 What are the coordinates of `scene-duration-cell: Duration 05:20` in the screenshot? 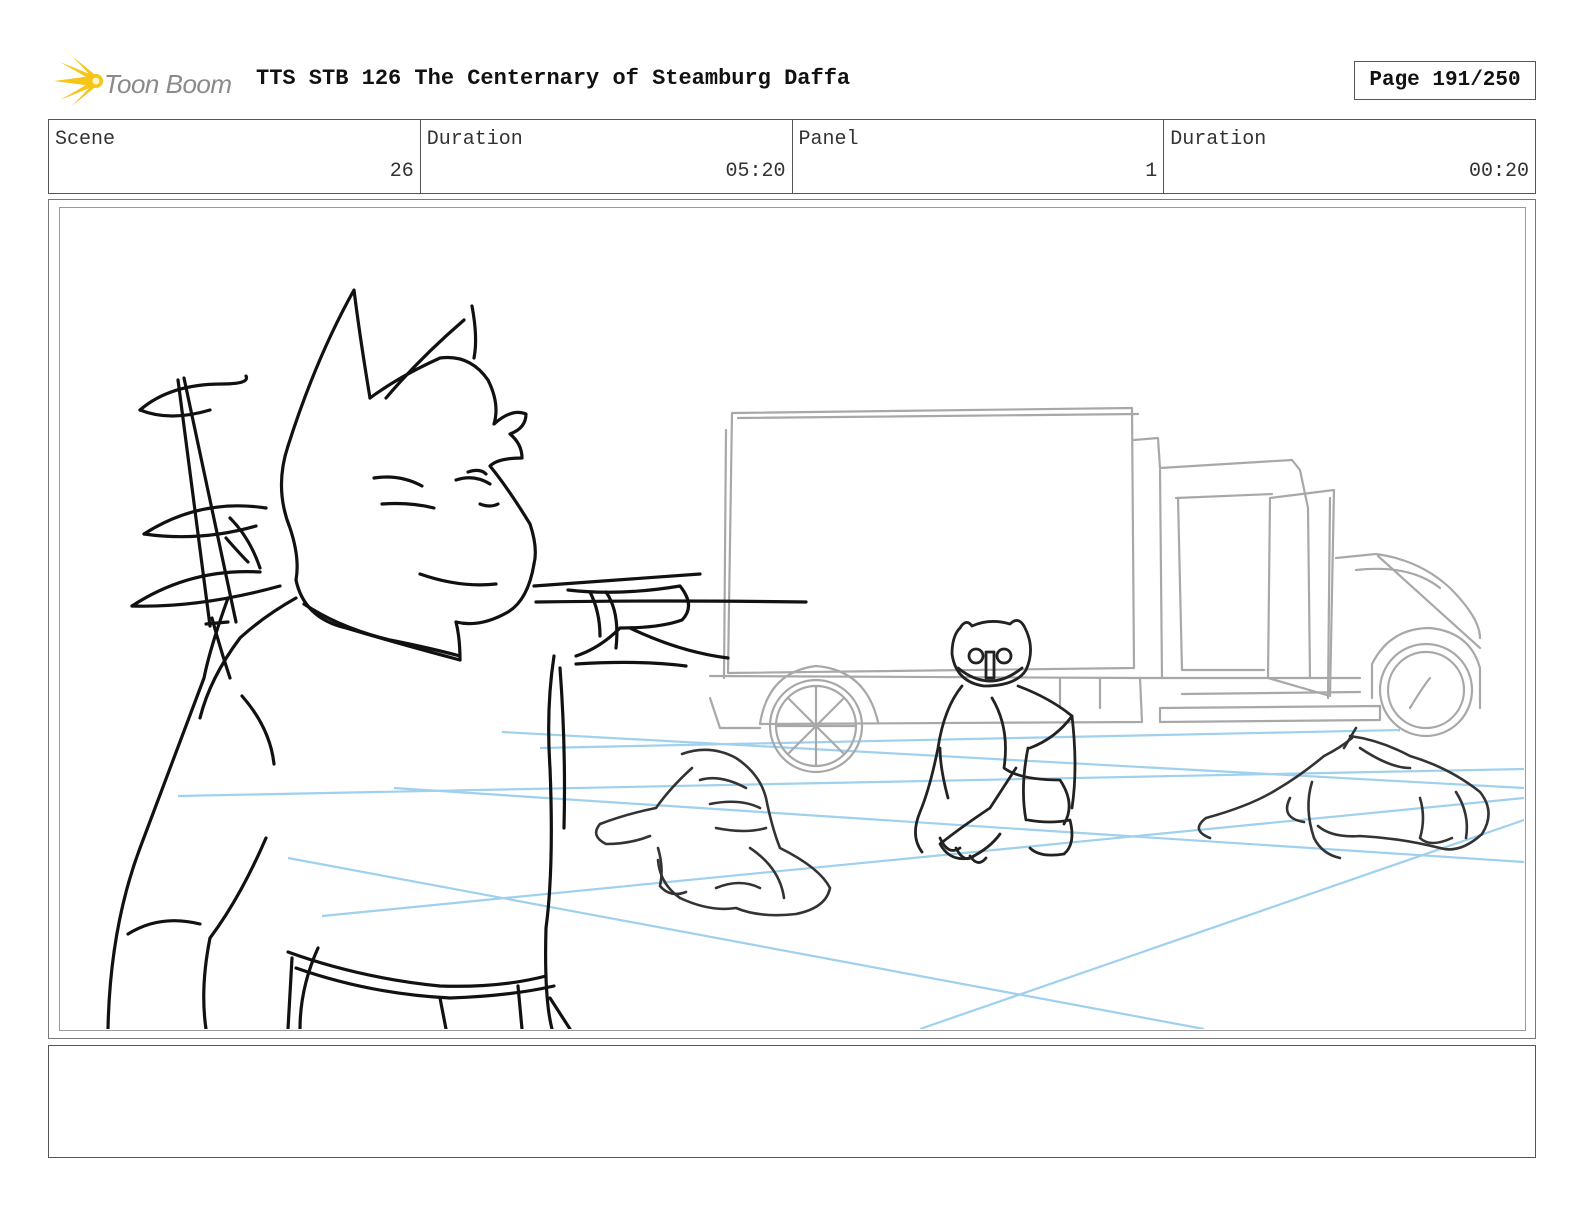 It's located at (607, 156).